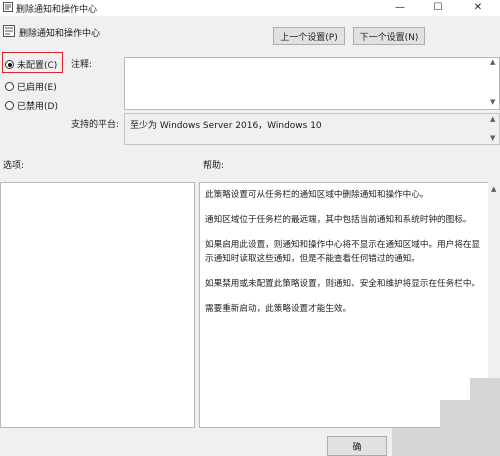 This screenshot has width=500, height=456. Describe the element at coordinates (309, 36) in the screenshot. I see `prev-setting-button: 上一个设置(P)` at that location.